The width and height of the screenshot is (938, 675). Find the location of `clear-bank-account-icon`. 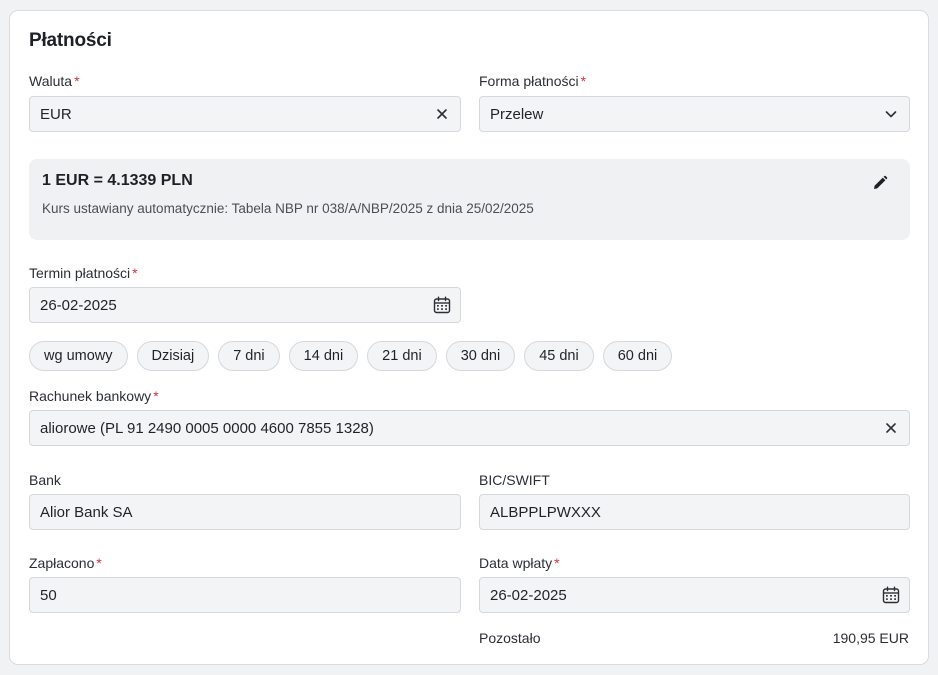

clear-bank-account-icon is located at coordinates (891, 428).